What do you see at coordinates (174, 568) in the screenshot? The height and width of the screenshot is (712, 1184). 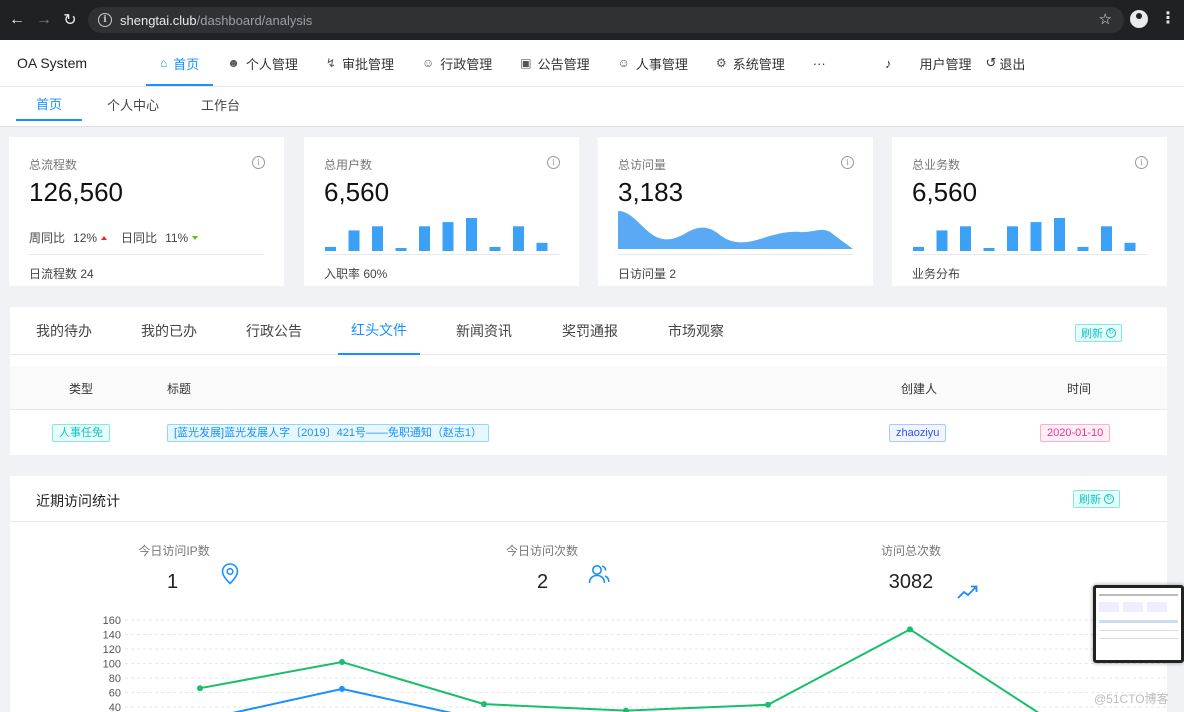 I see `stat-ip: 今日访问IP数 1` at bounding box center [174, 568].